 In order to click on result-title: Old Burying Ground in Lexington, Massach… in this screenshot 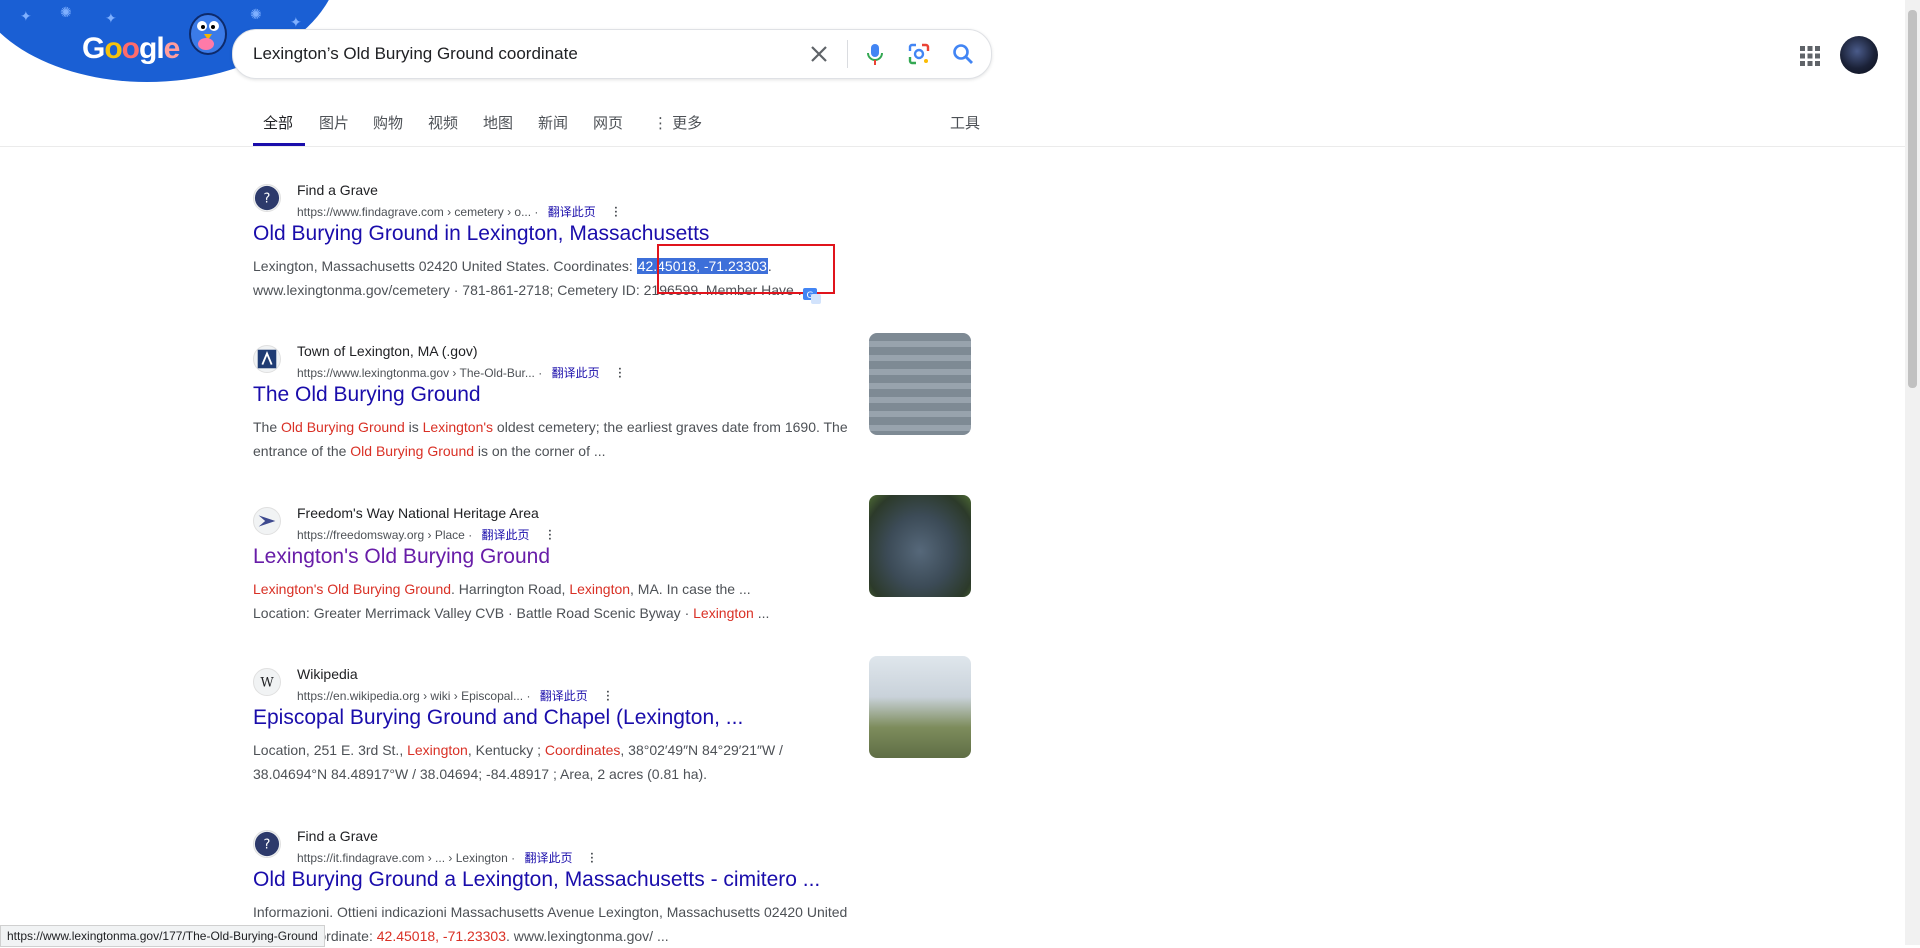, I will do `click(481, 234)`.